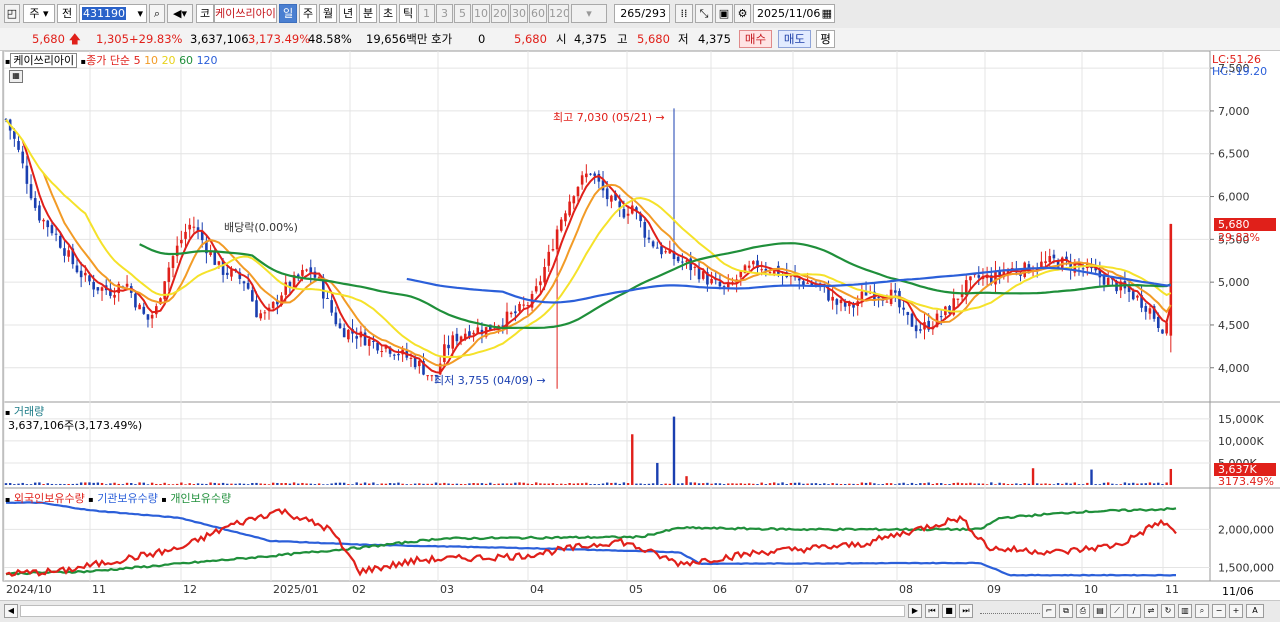  What do you see at coordinates (12, 13) in the screenshot?
I see `window-icon: ◰` at bounding box center [12, 13].